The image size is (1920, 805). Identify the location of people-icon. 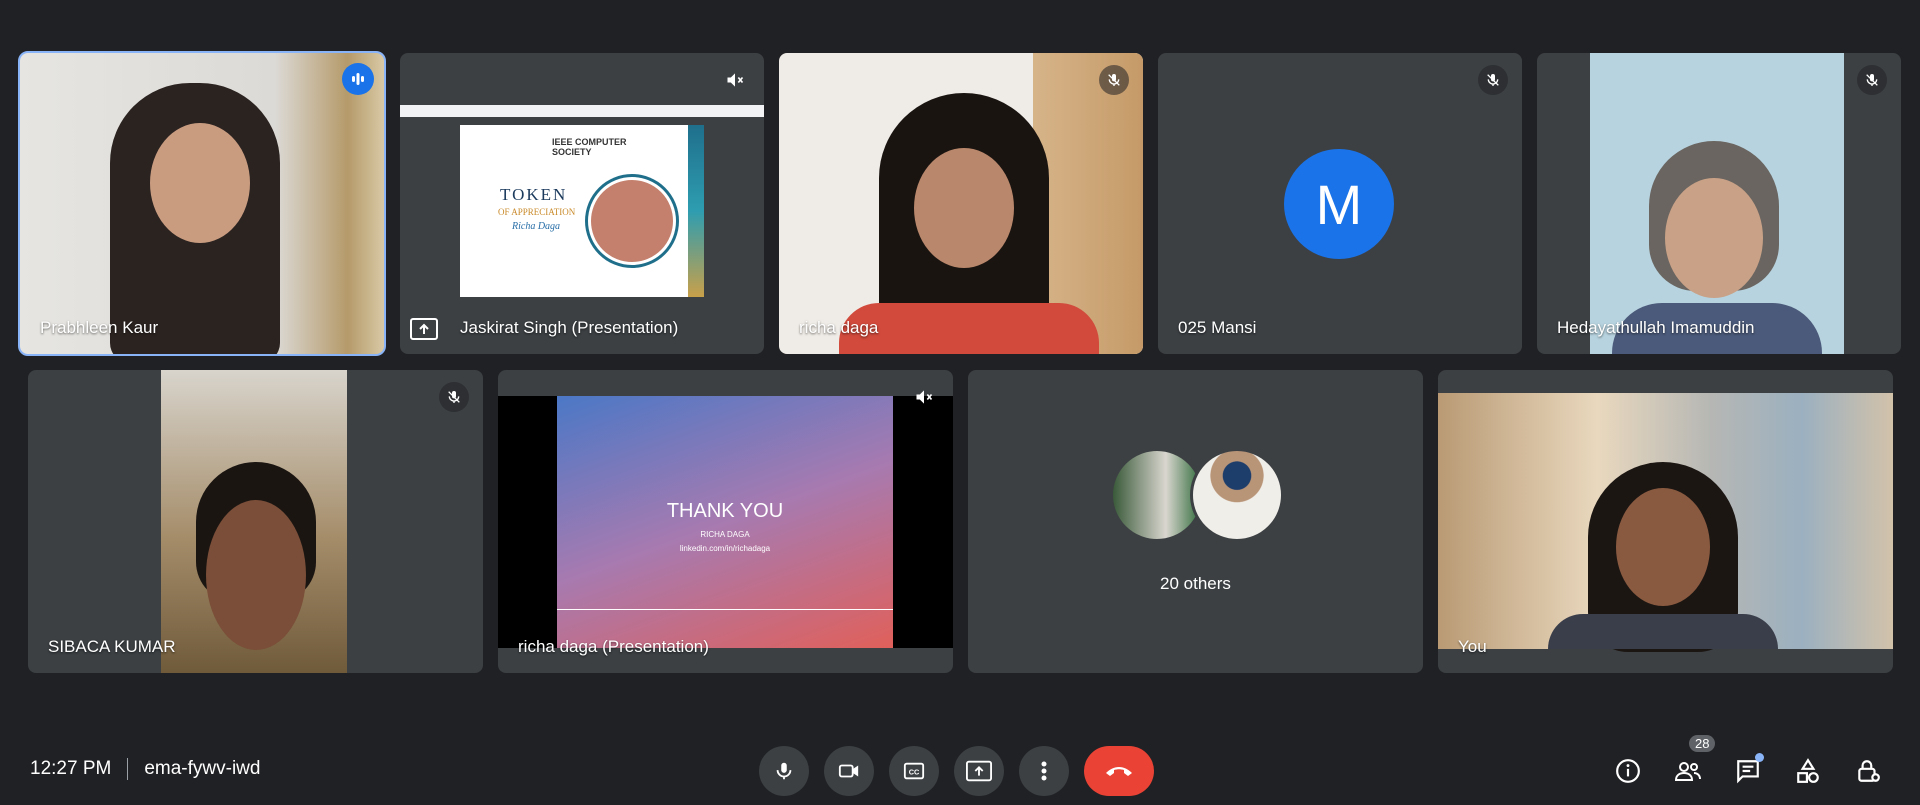
(1687, 771).